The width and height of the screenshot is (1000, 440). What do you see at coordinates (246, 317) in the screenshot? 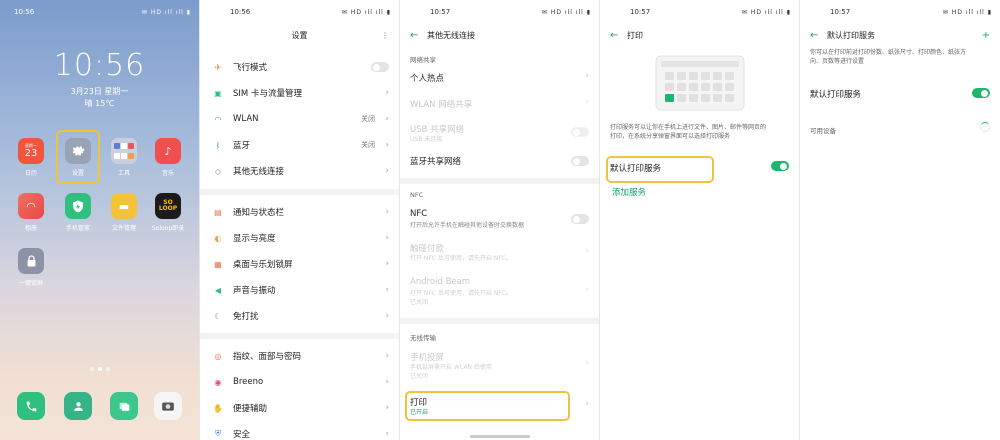
I see `settings-item-label: 免打扰` at bounding box center [246, 317].